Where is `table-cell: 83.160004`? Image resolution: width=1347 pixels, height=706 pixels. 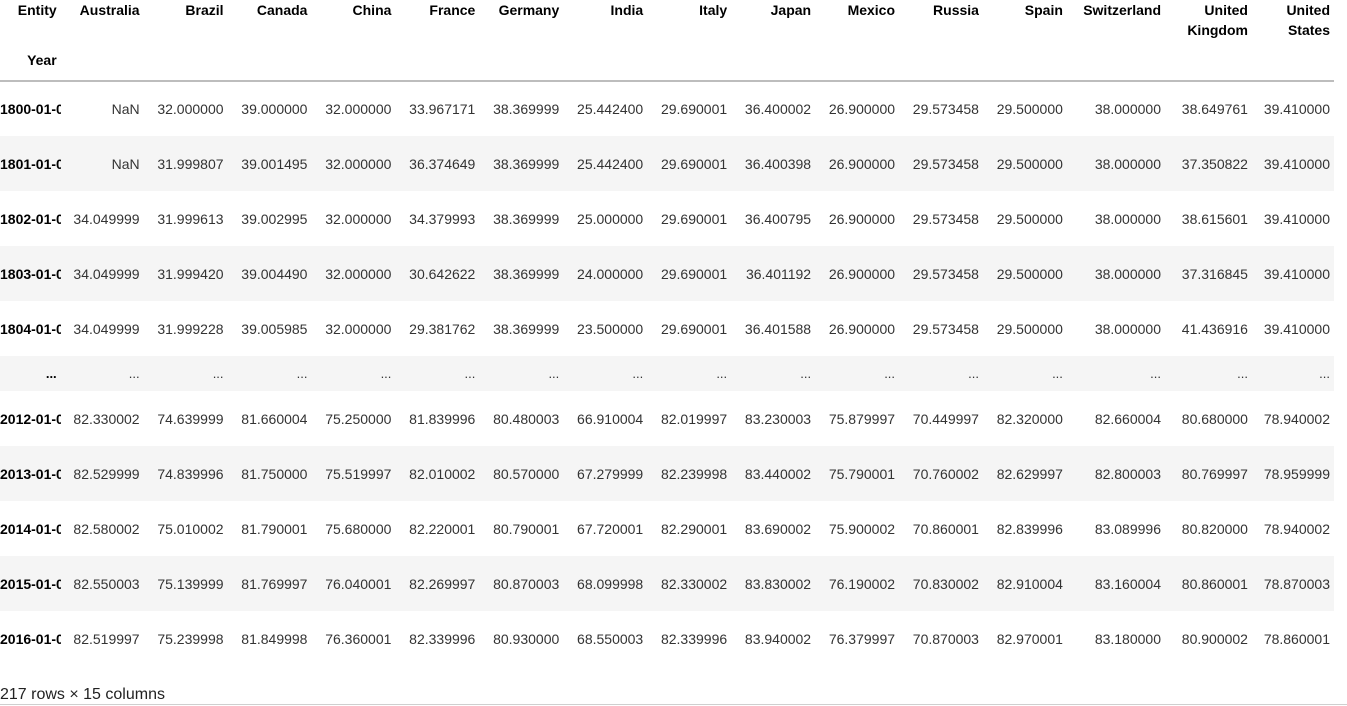
table-cell: 83.160004 is located at coordinates (1127, 583).